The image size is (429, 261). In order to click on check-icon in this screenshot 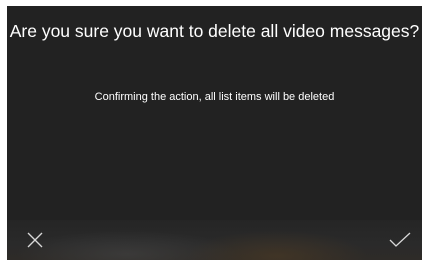, I will do `click(400, 240)`.